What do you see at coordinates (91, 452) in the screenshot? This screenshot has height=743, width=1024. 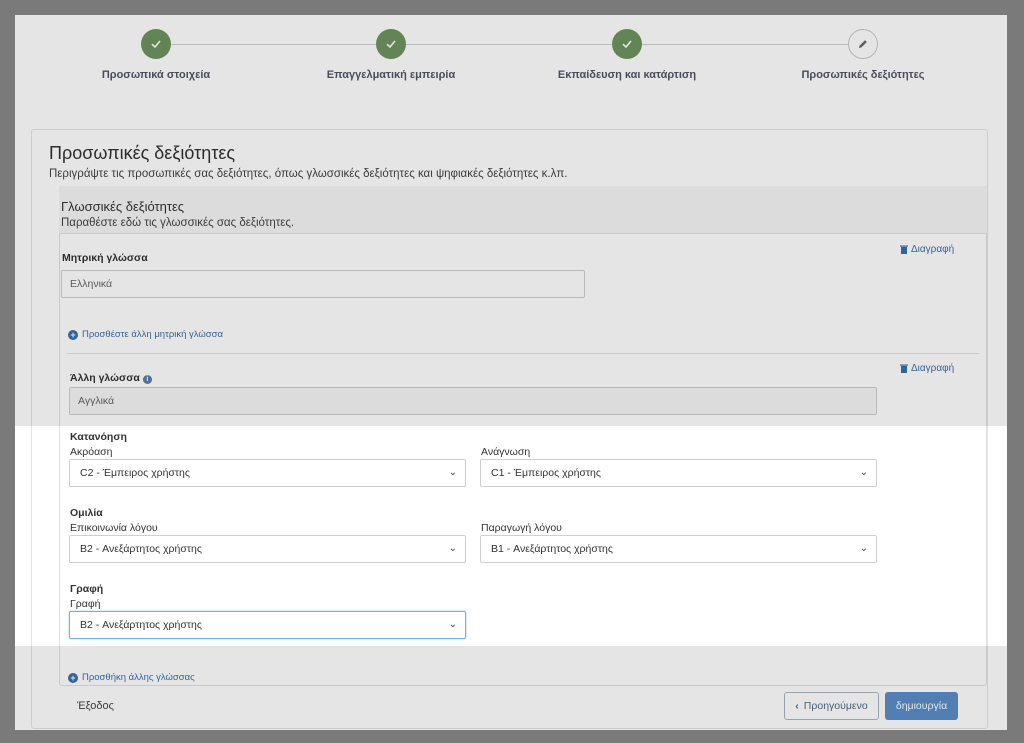 I see `listening-label: Ακρόαση` at bounding box center [91, 452].